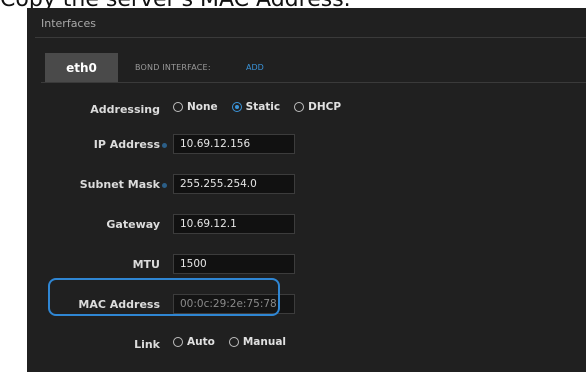 The height and width of the screenshot is (372, 586). I want to click on section-title: Interfaces, so click(68, 23).